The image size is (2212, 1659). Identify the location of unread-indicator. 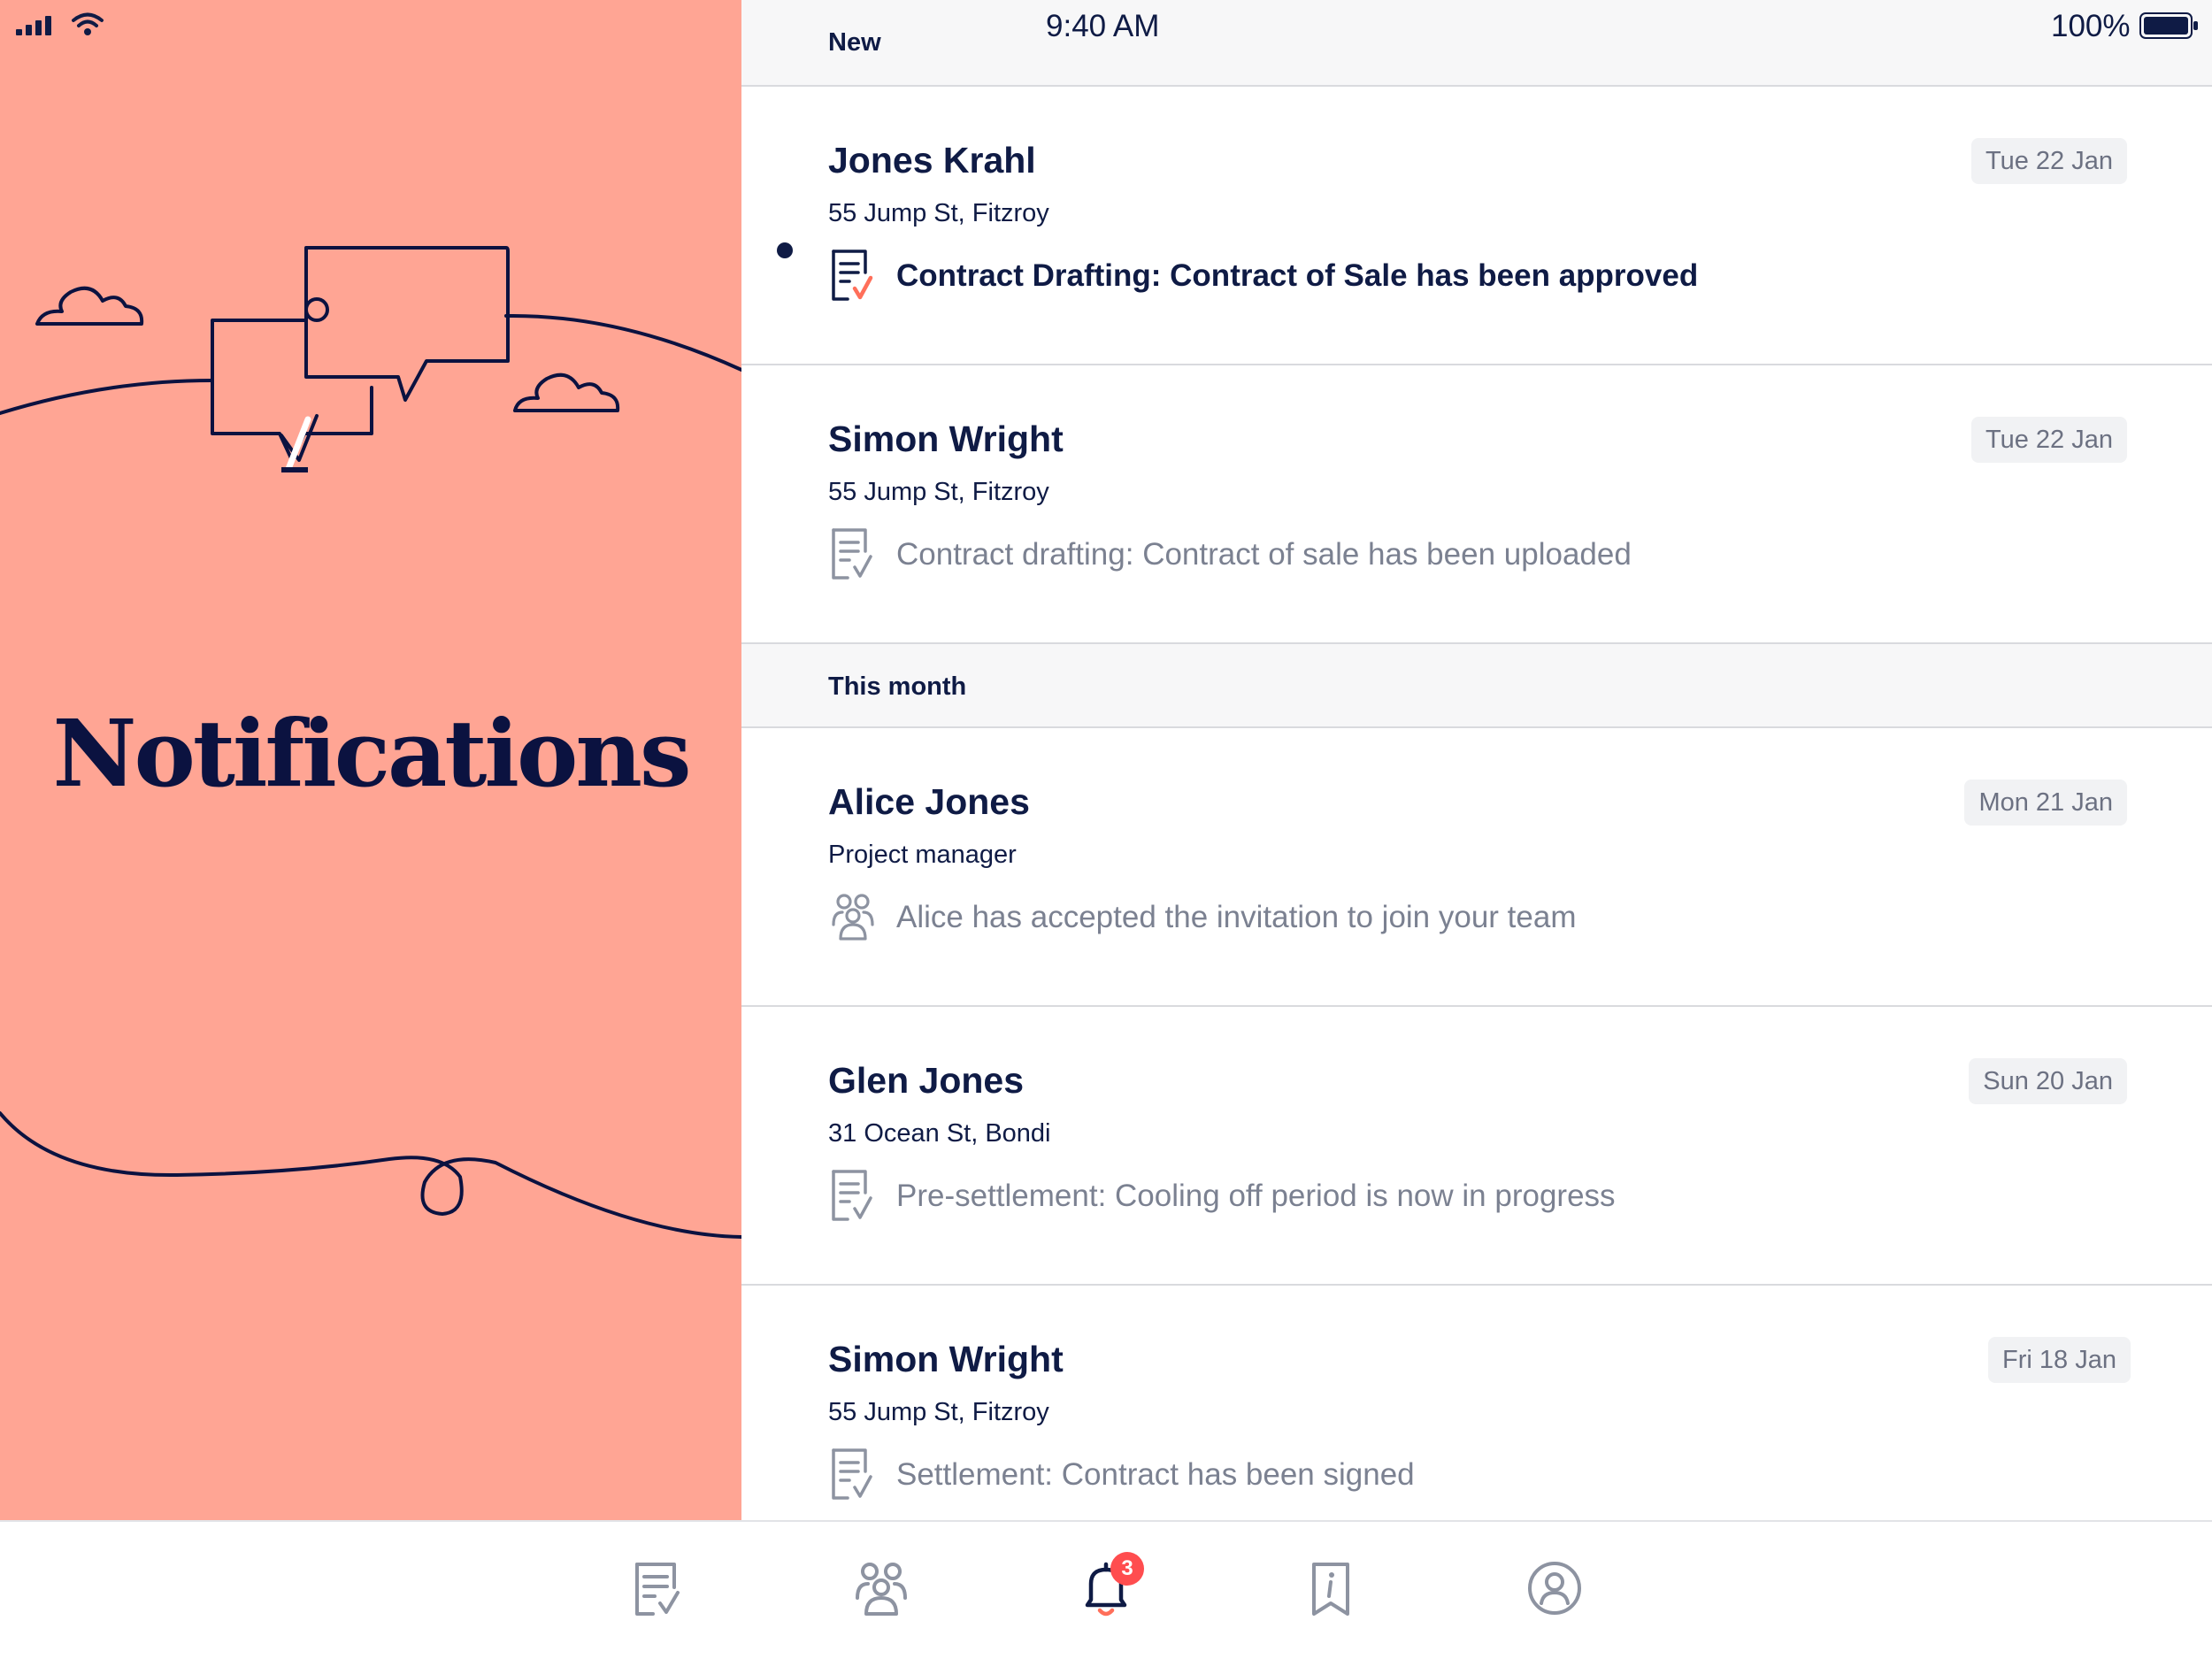
(785, 250).